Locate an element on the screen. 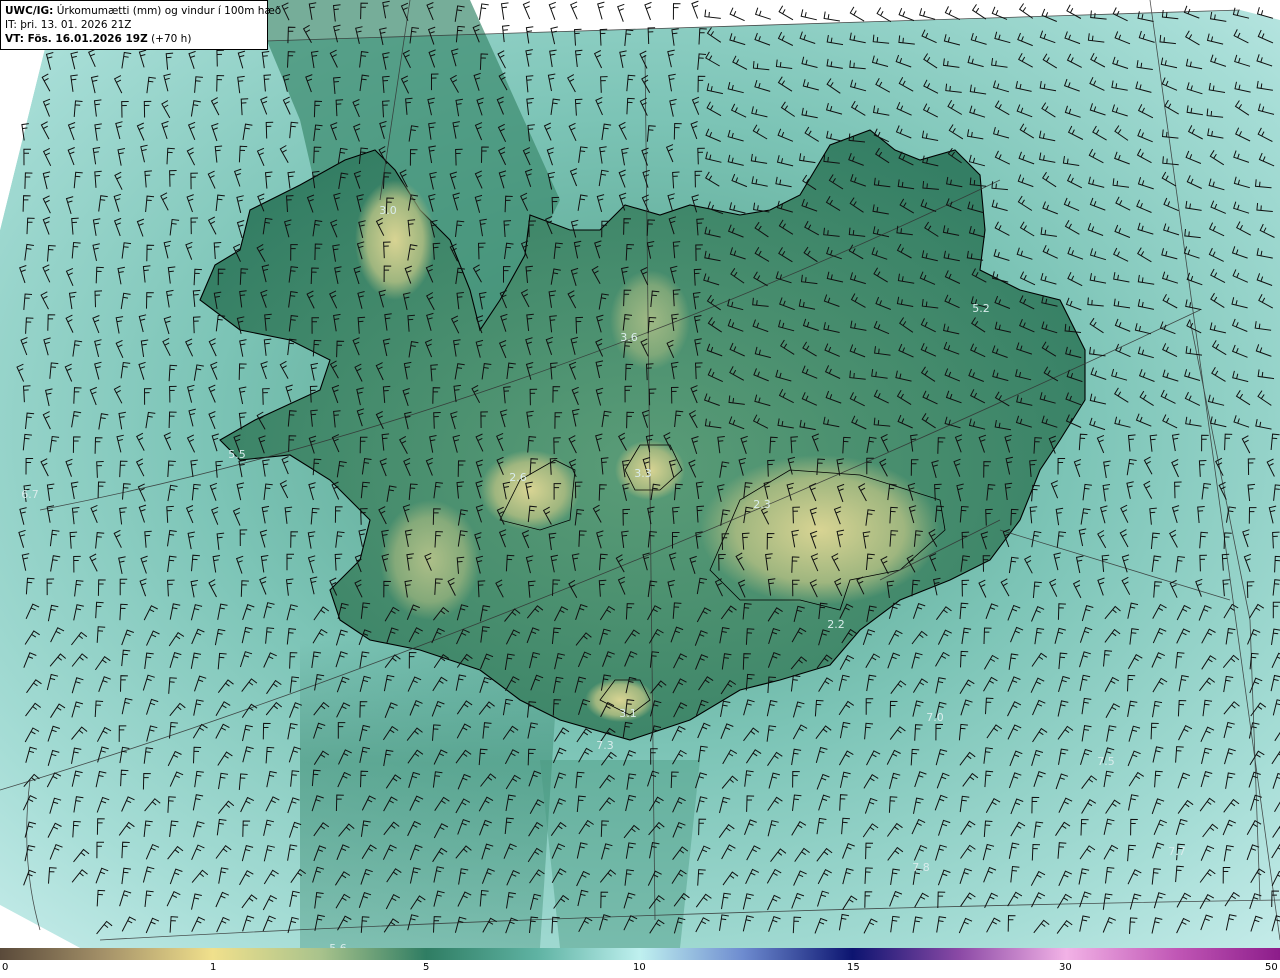 The height and width of the screenshot is (978, 1280). highland-north is located at coordinates (650, 320).